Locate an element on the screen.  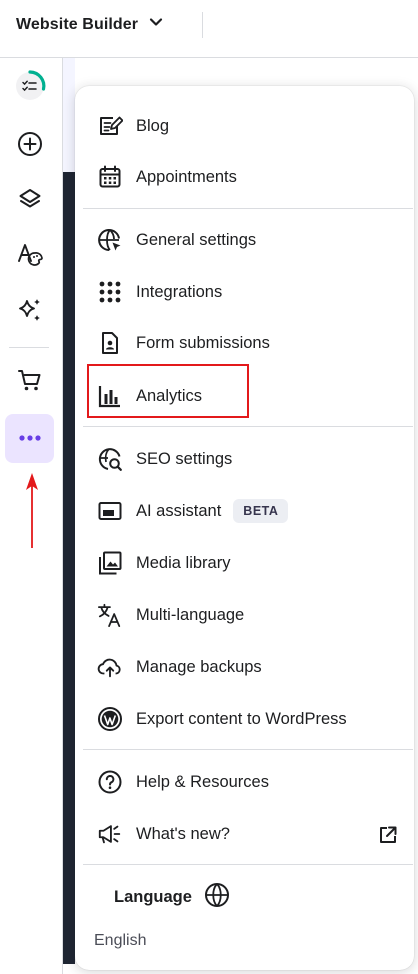
translate-icon is located at coordinates (110, 615).